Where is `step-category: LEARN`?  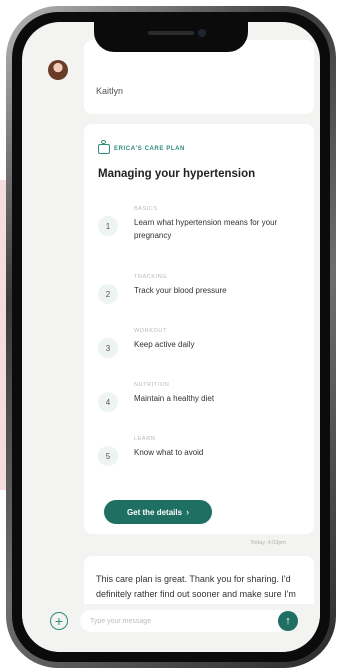
step-category: LEARN is located at coordinates (145, 439).